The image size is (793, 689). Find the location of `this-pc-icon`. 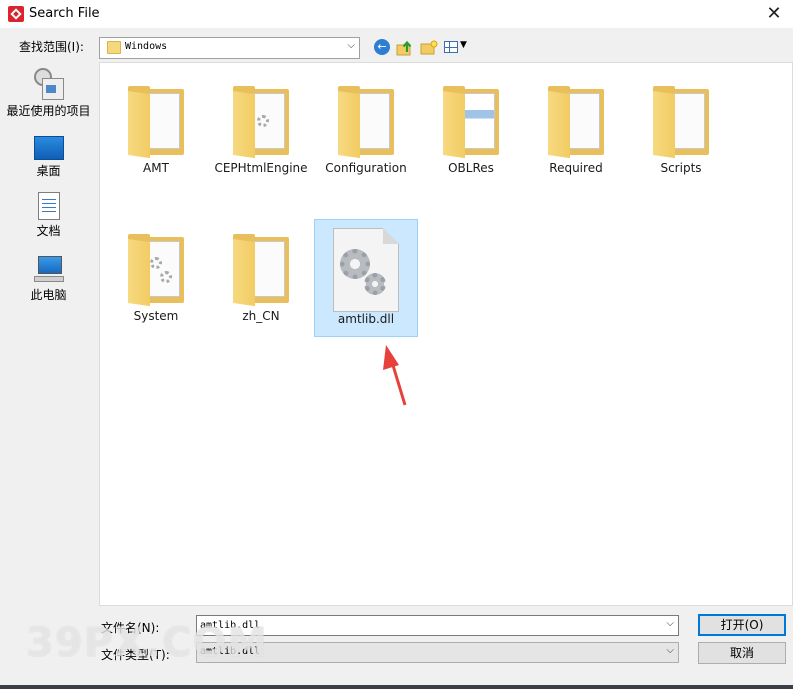

this-pc-icon is located at coordinates (48, 270).